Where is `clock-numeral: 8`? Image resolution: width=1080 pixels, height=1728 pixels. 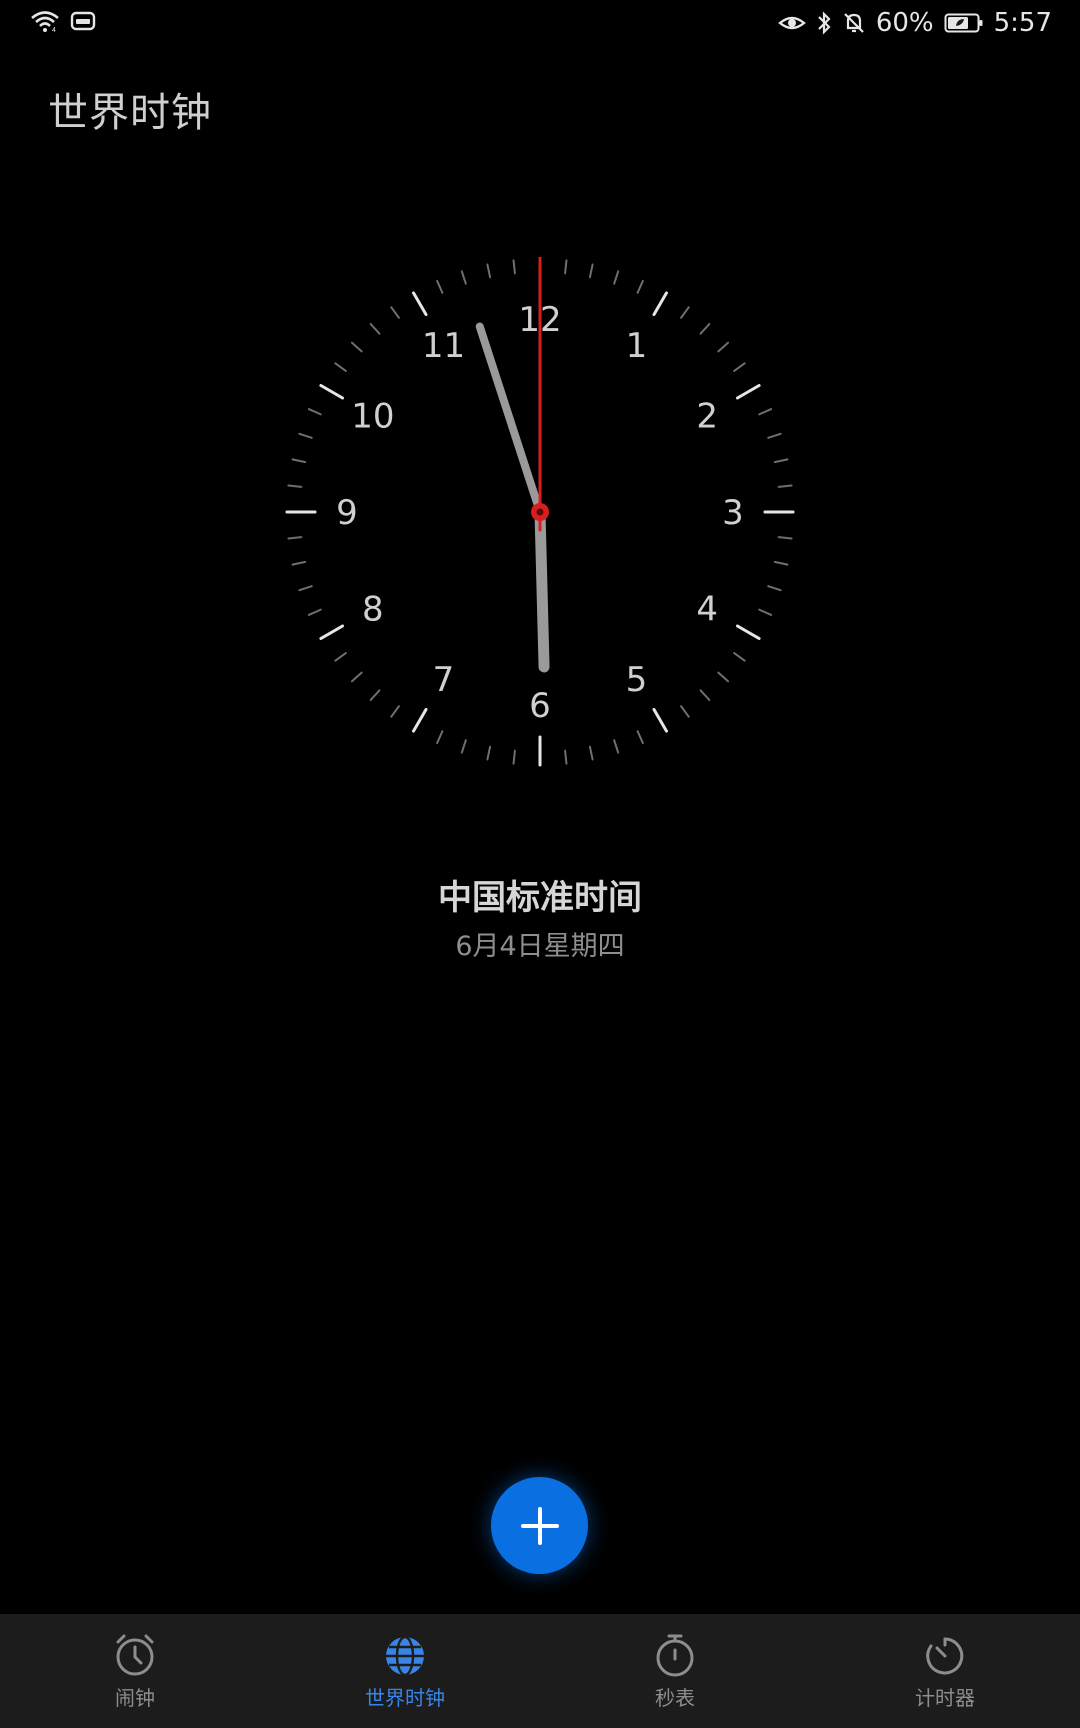
clock-numeral: 8 is located at coordinates (373, 610).